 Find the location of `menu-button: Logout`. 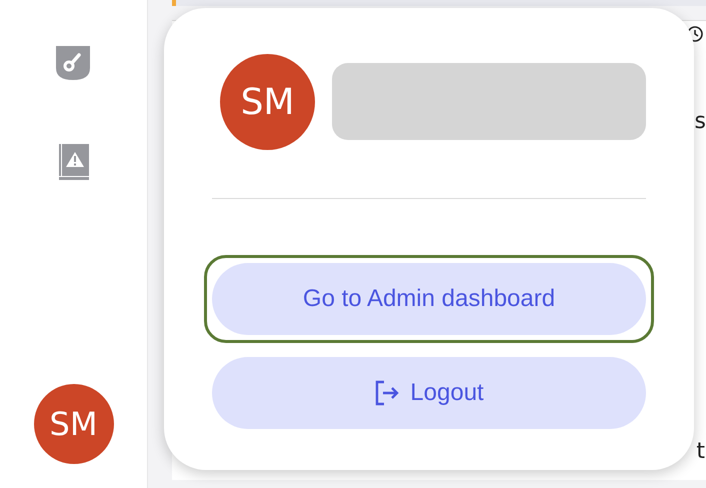

menu-button: Logout is located at coordinates (429, 393).